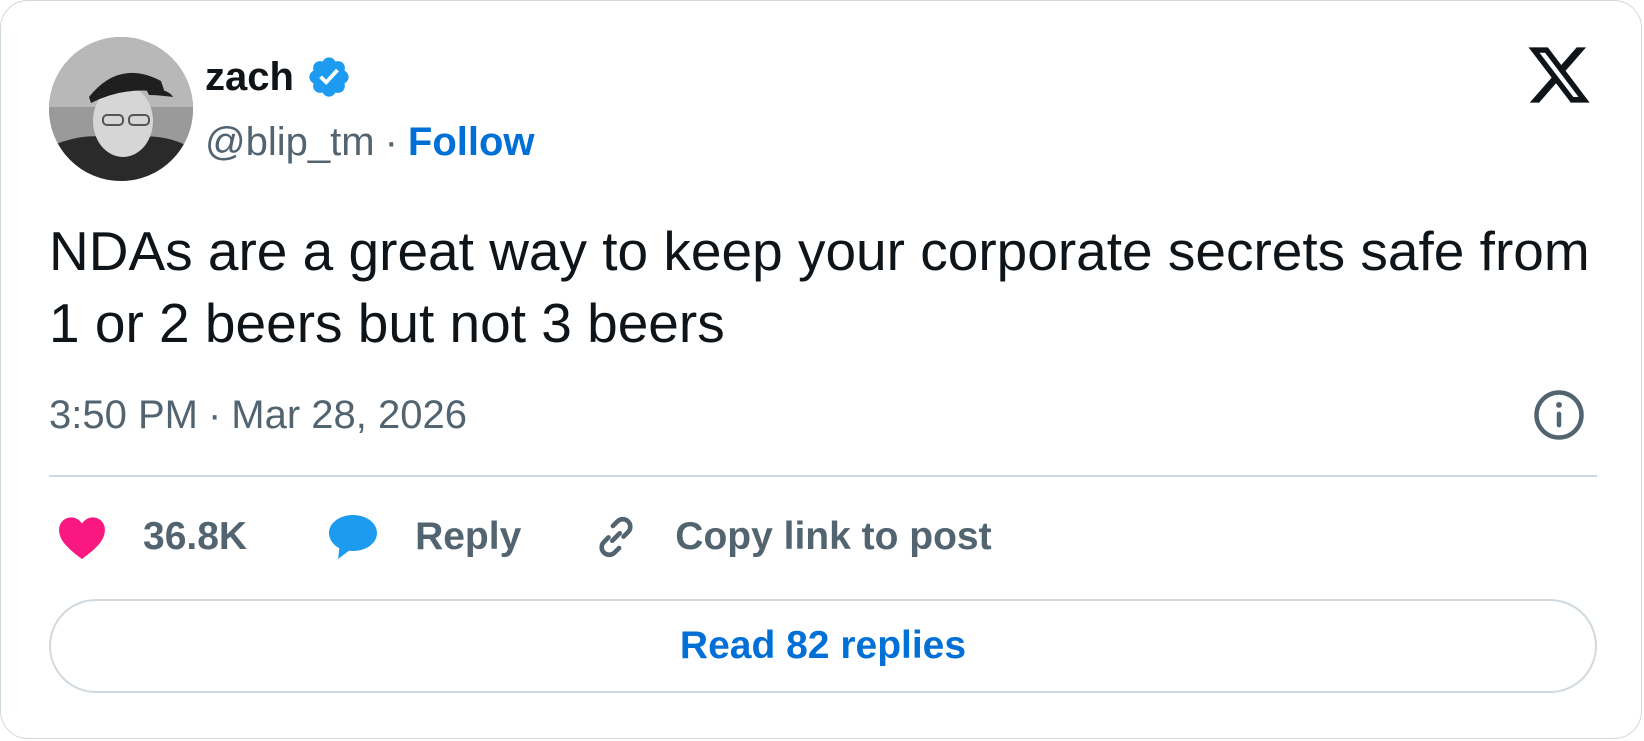  What do you see at coordinates (833, 536) in the screenshot?
I see `copy-link-label: Copy link to post` at bounding box center [833, 536].